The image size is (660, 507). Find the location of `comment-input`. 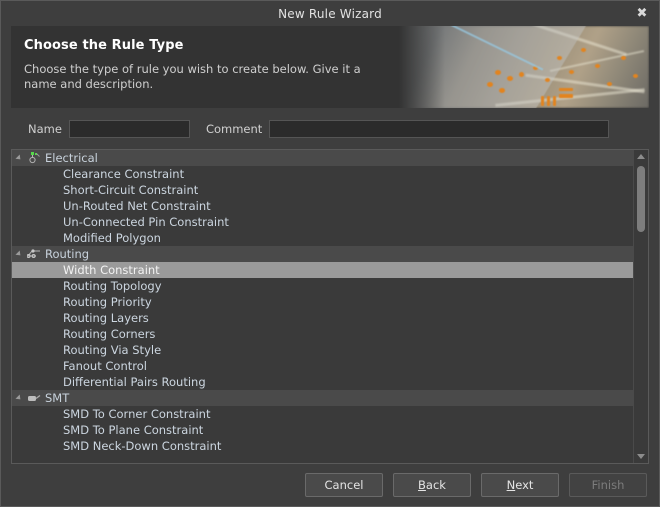

comment-input is located at coordinates (439, 129).